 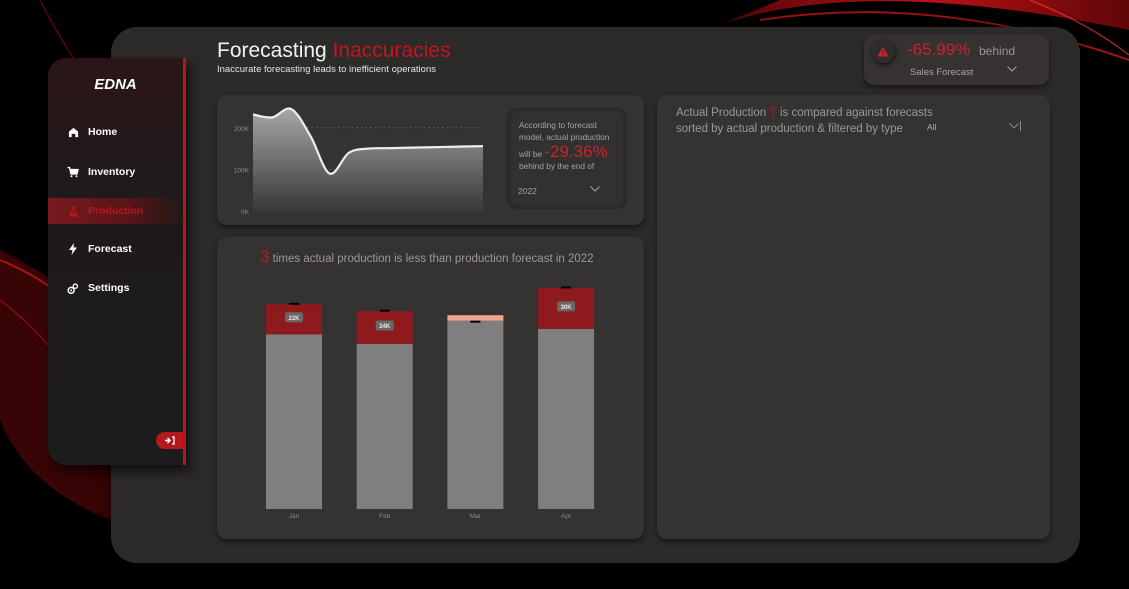 I want to click on kpi-card: -65.99% behind Sales Forecast, so click(x=956, y=60).